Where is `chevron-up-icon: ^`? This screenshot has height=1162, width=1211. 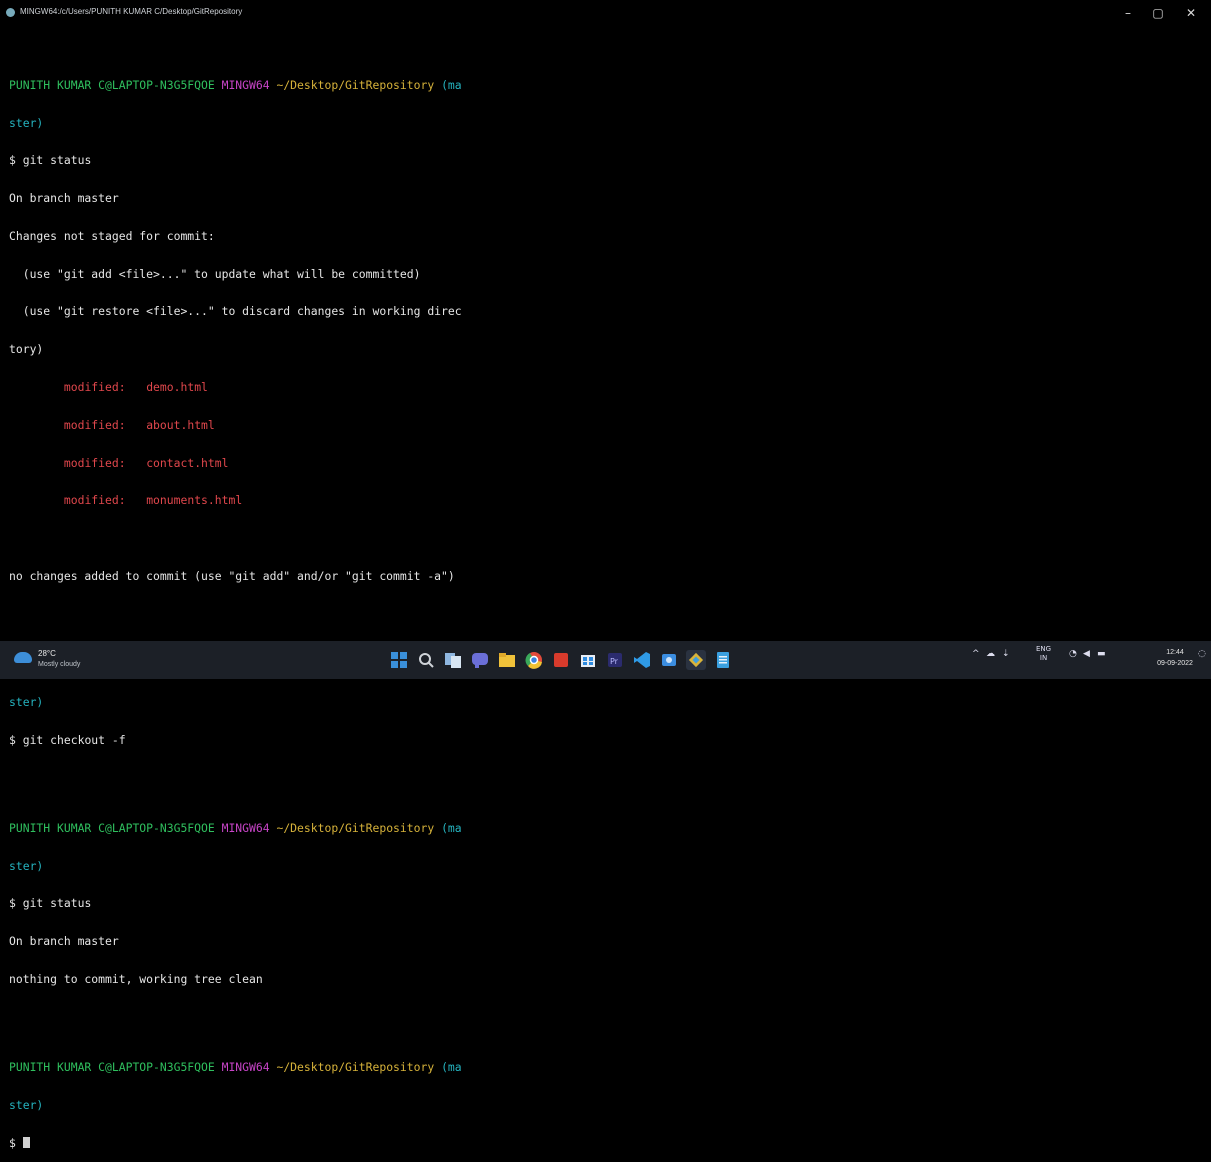
chevron-up-icon: ^ is located at coordinates (976, 654).